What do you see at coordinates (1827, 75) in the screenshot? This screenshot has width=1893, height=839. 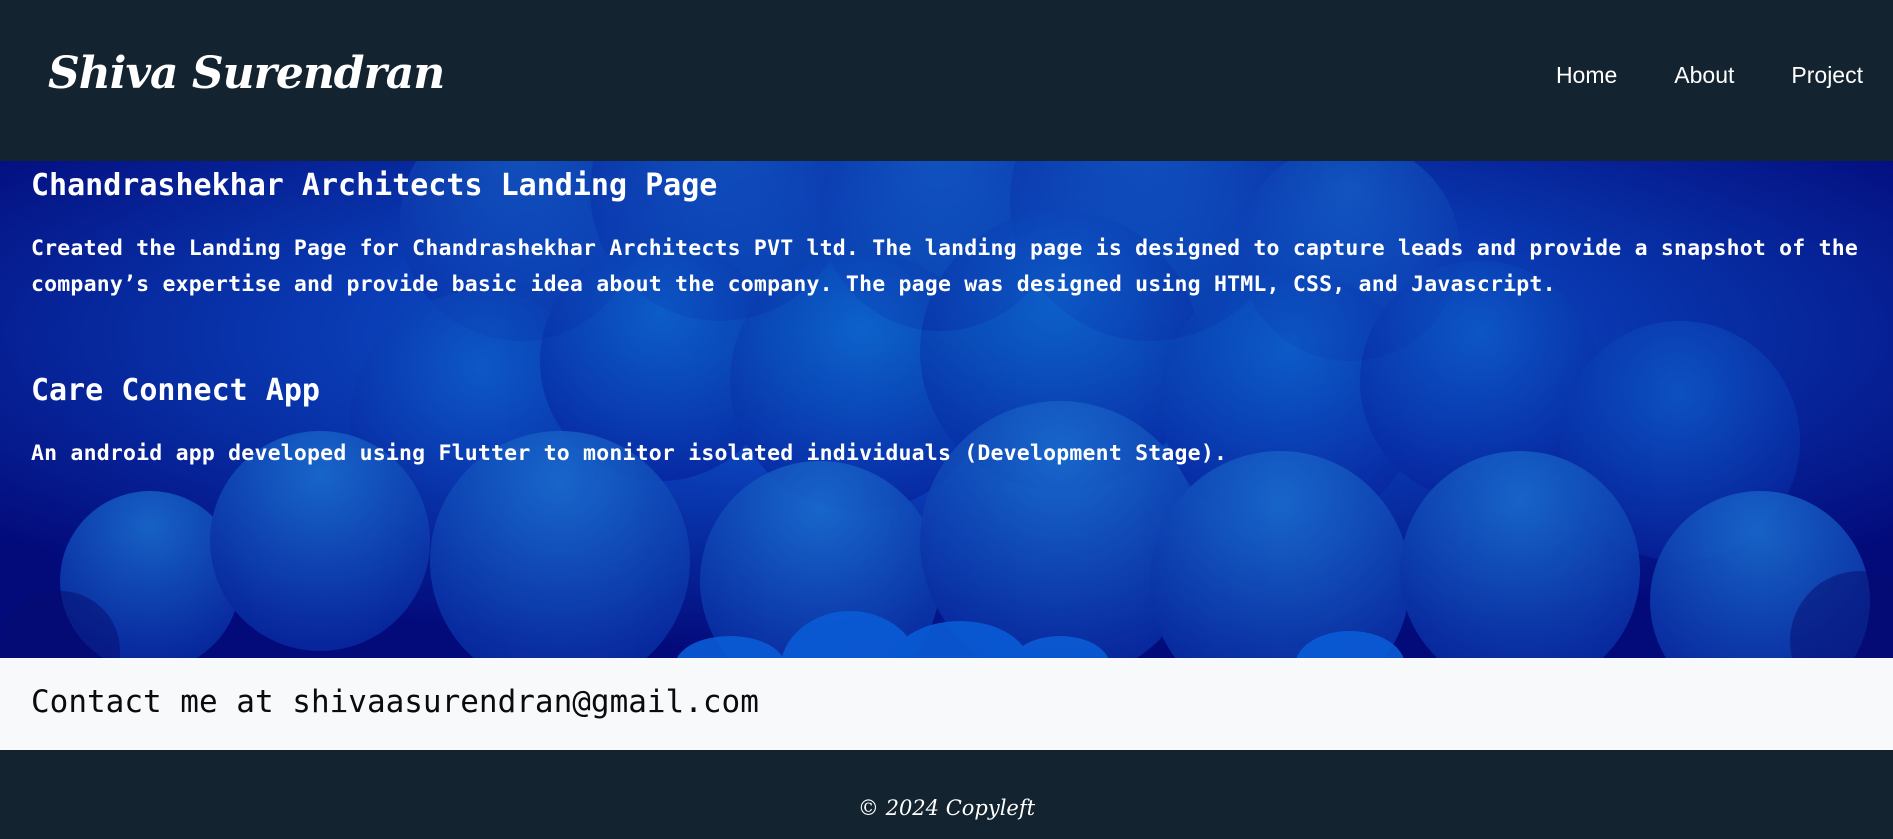 I see `nav-project-link: Project` at bounding box center [1827, 75].